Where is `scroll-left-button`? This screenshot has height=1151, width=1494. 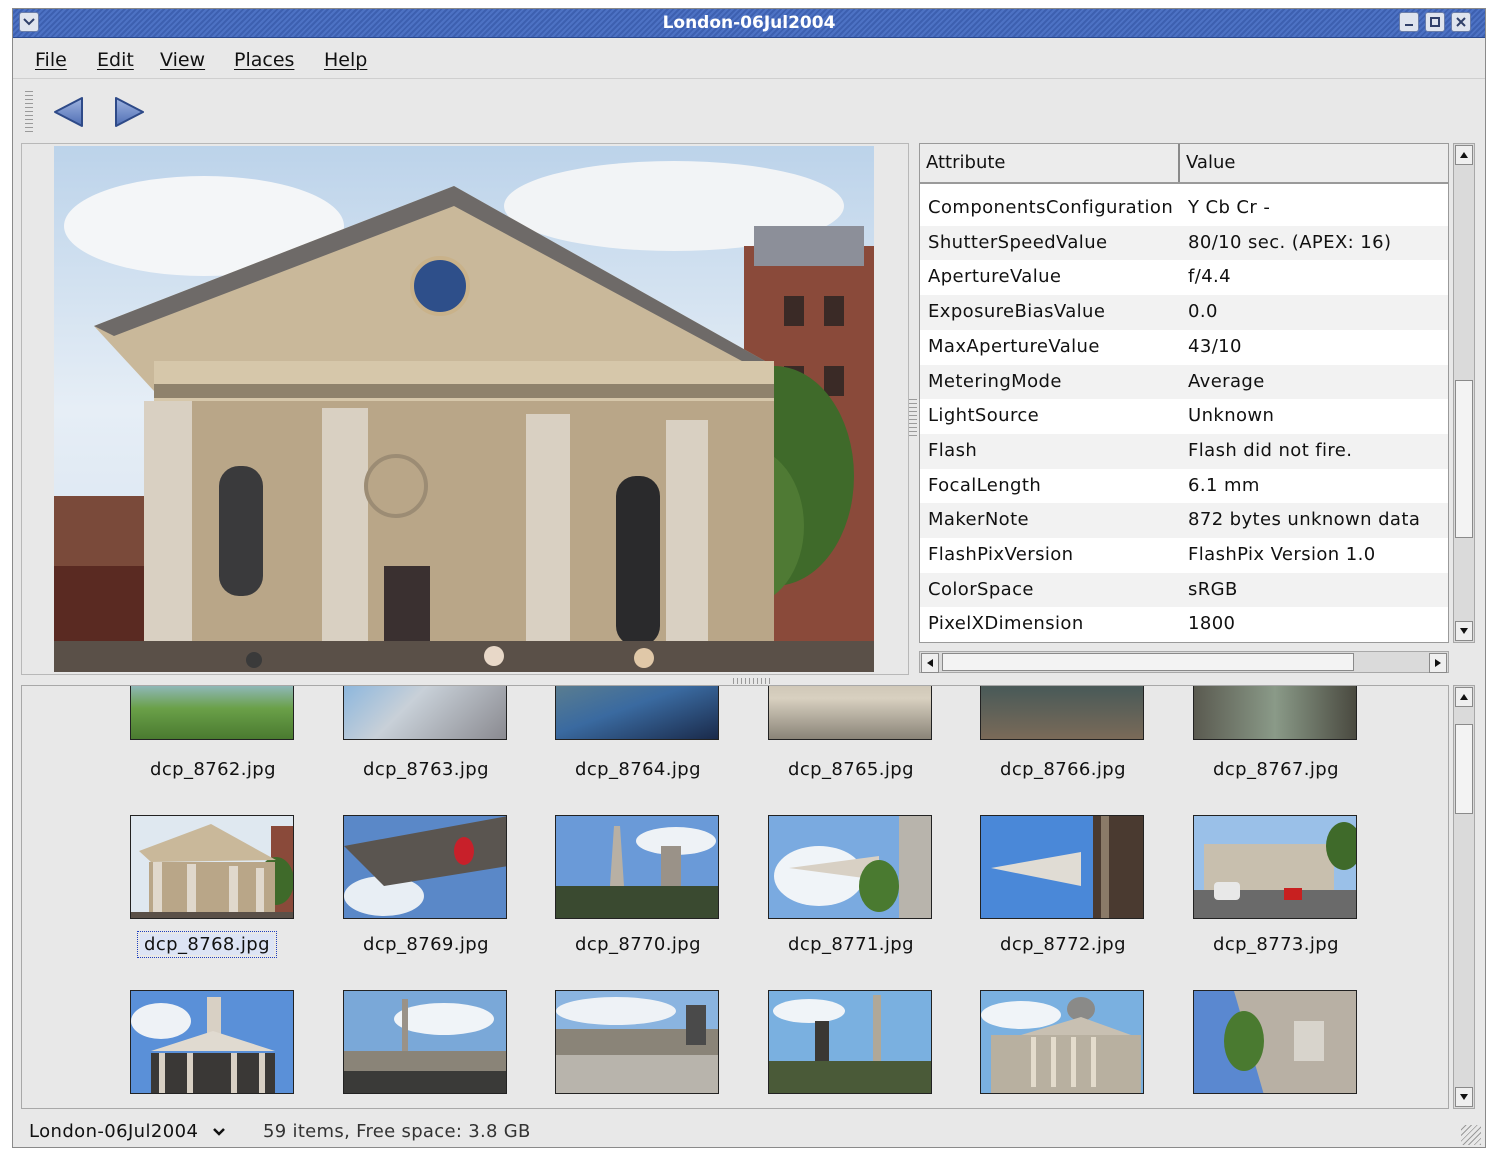 scroll-left-button is located at coordinates (930, 663).